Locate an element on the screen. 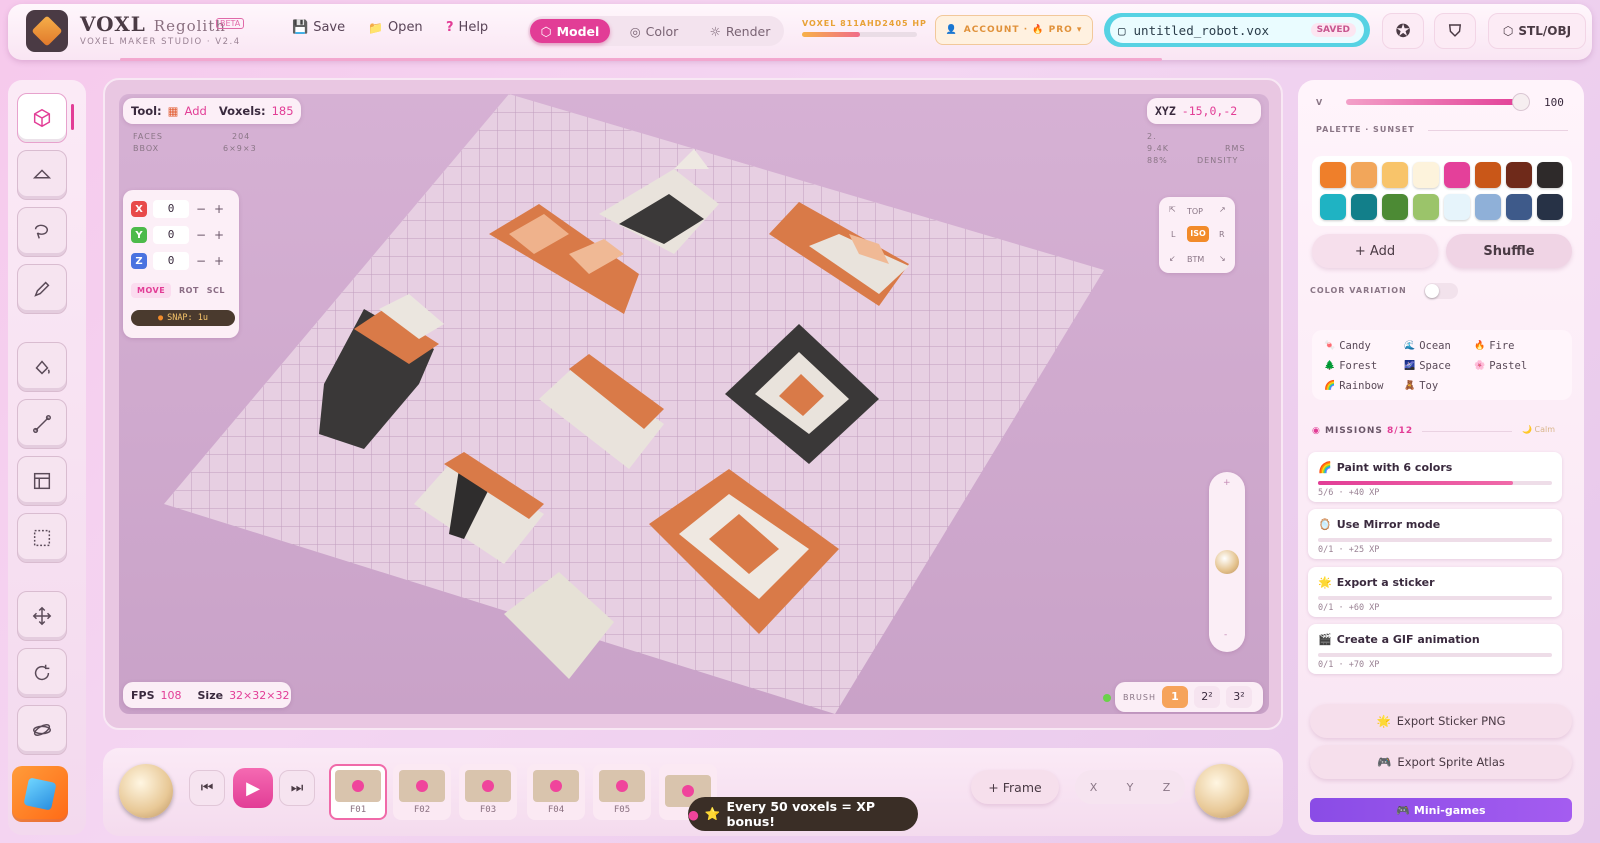 This screenshot has height=843, width=1600. theme-space: 🌌 Space is located at coordinates (1427, 366).